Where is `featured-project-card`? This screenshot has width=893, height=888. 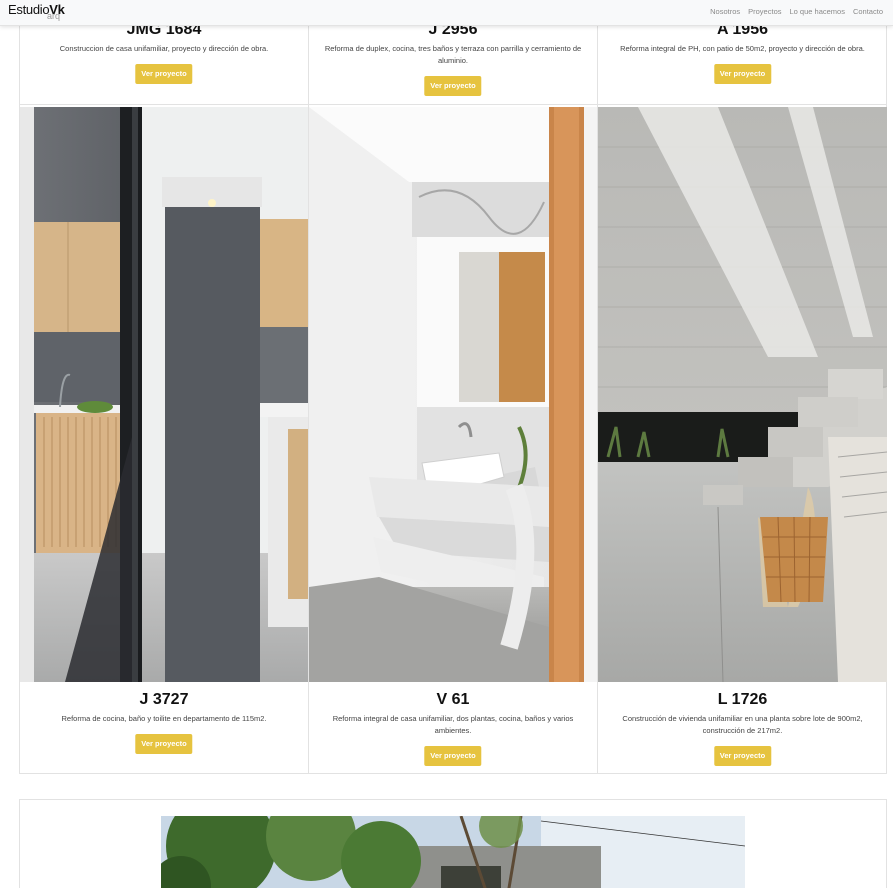
featured-project-card is located at coordinates (453, 843).